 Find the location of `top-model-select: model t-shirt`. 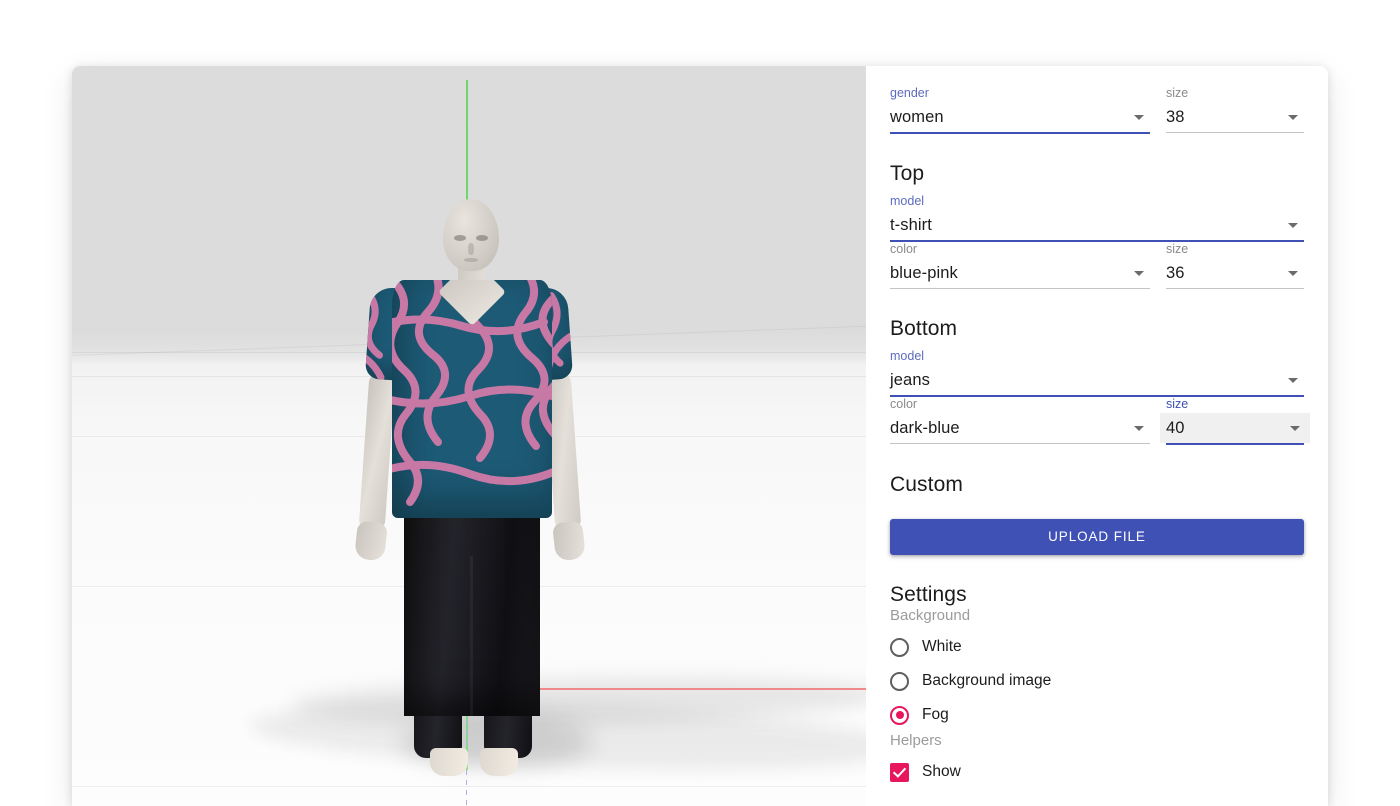

top-model-select: model t-shirt is located at coordinates (1097, 218).